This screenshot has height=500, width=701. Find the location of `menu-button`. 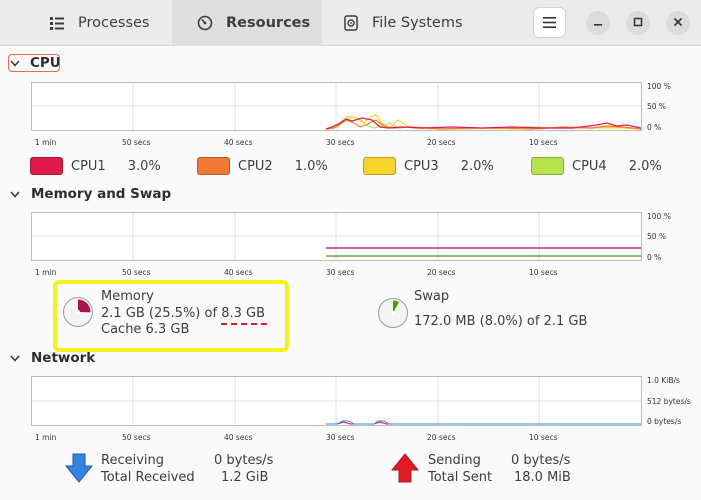

menu-button is located at coordinates (549, 22).